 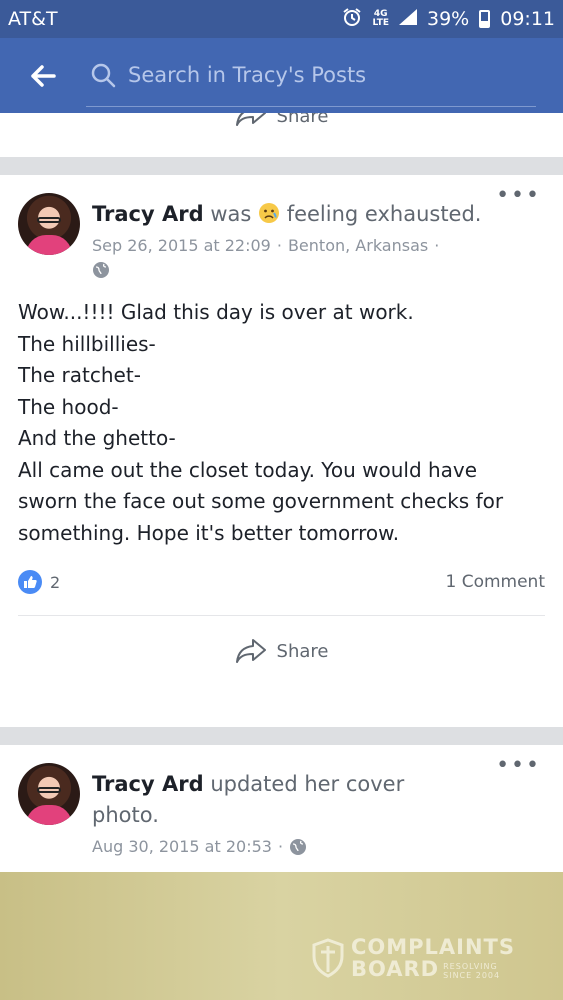 I want to click on search-icon, so click(x=103, y=75).